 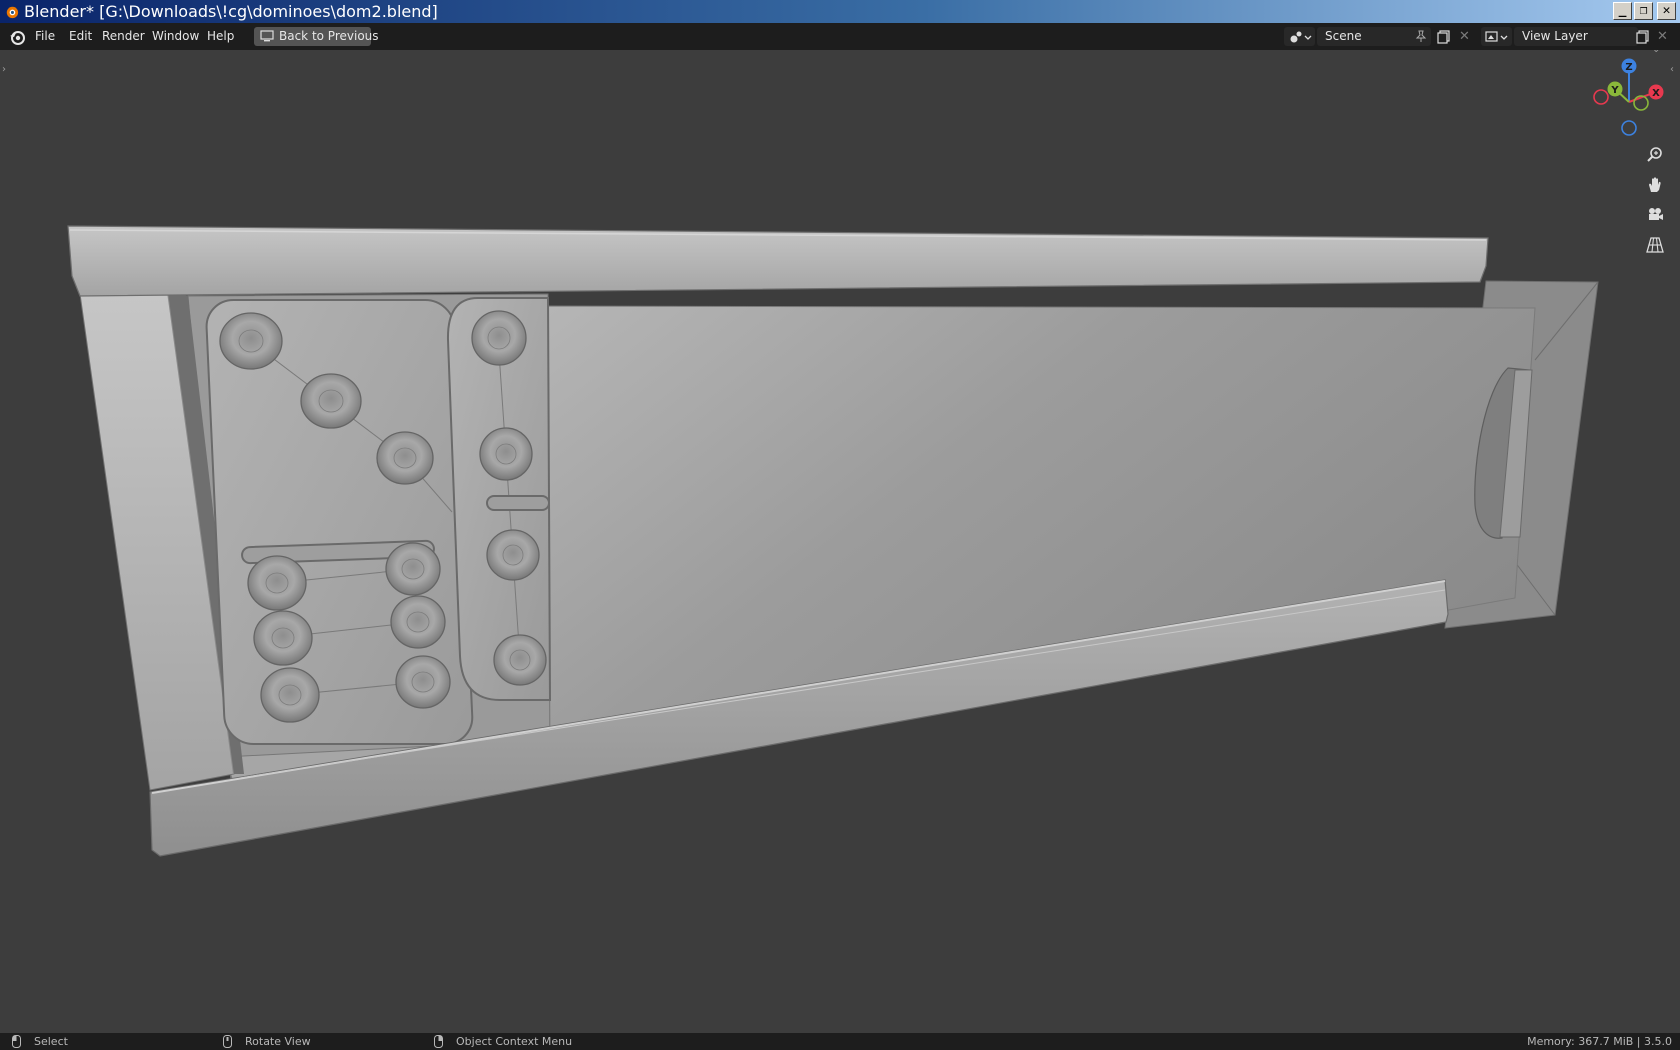 What do you see at coordinates (1628, 67) in the screenshot?
I see `svg-text: Z` at bounding box center [1628, 67].